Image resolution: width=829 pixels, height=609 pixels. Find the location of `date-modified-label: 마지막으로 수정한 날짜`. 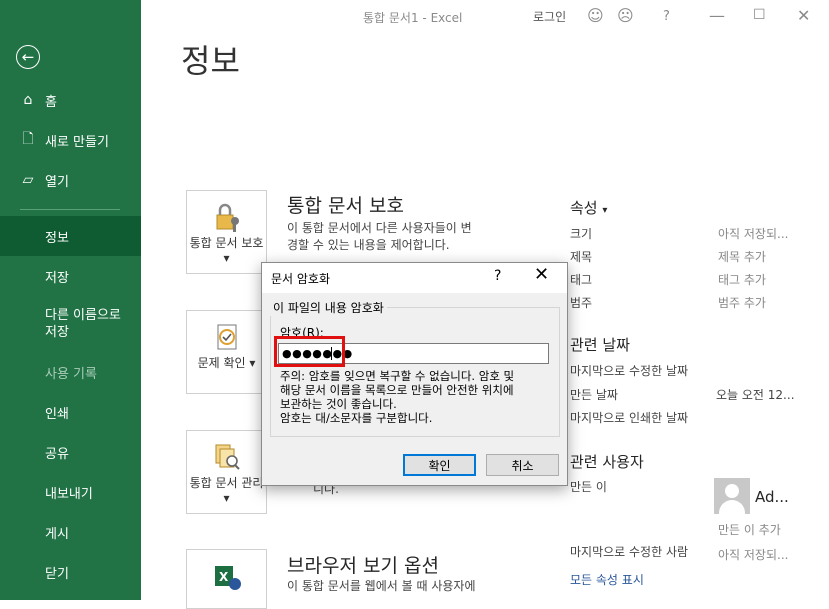

date-modified-label: 마지막으로 수정한 날짜 is located at coordinates (629, 371).